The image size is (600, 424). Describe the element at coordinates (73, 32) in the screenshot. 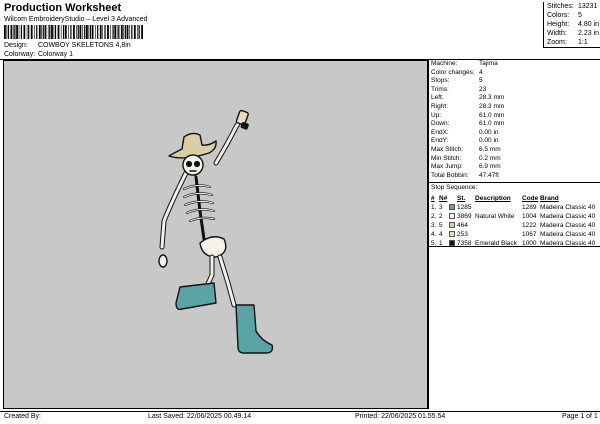

I see `barcode` at that location.